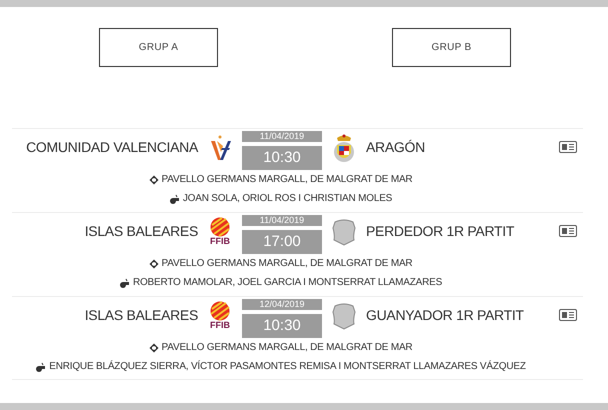 The width and height of the screenshot is (608, 410). I want to click on team-name: COMUNIDAD VALENCIANA, so click(111, 146).